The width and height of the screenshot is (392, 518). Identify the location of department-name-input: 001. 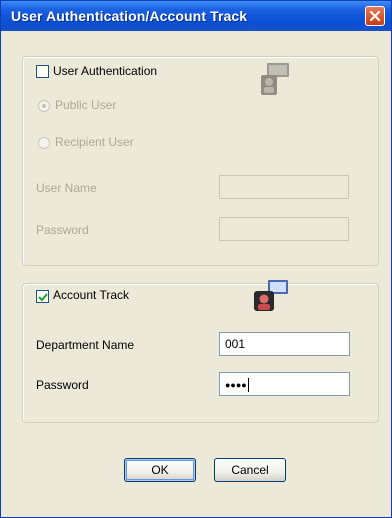
(284, 344).